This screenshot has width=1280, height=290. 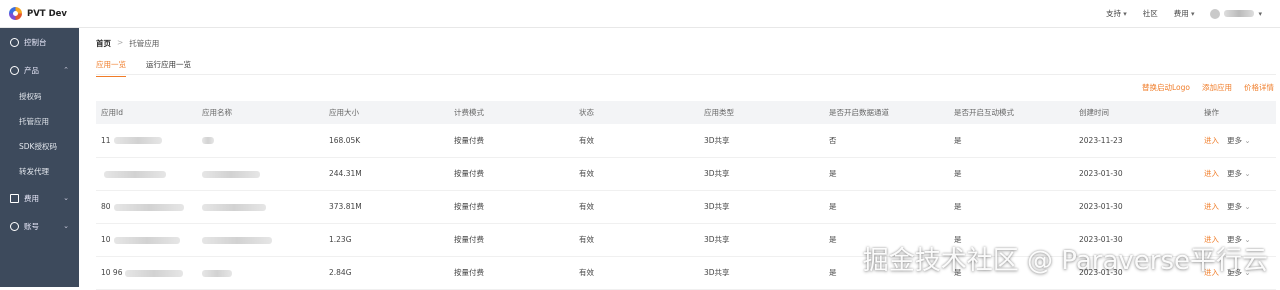 I want to click on cell-app-id: 11, so click(x=146, y=141).